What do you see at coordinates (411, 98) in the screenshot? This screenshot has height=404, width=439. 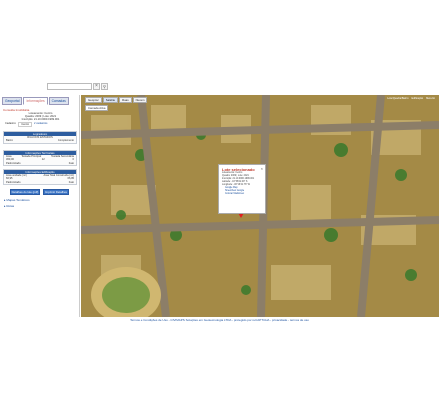 I see `map-legend: Lote/Quadra/Bairro Edificação Meio-fio` at bounding box center [411, 98].